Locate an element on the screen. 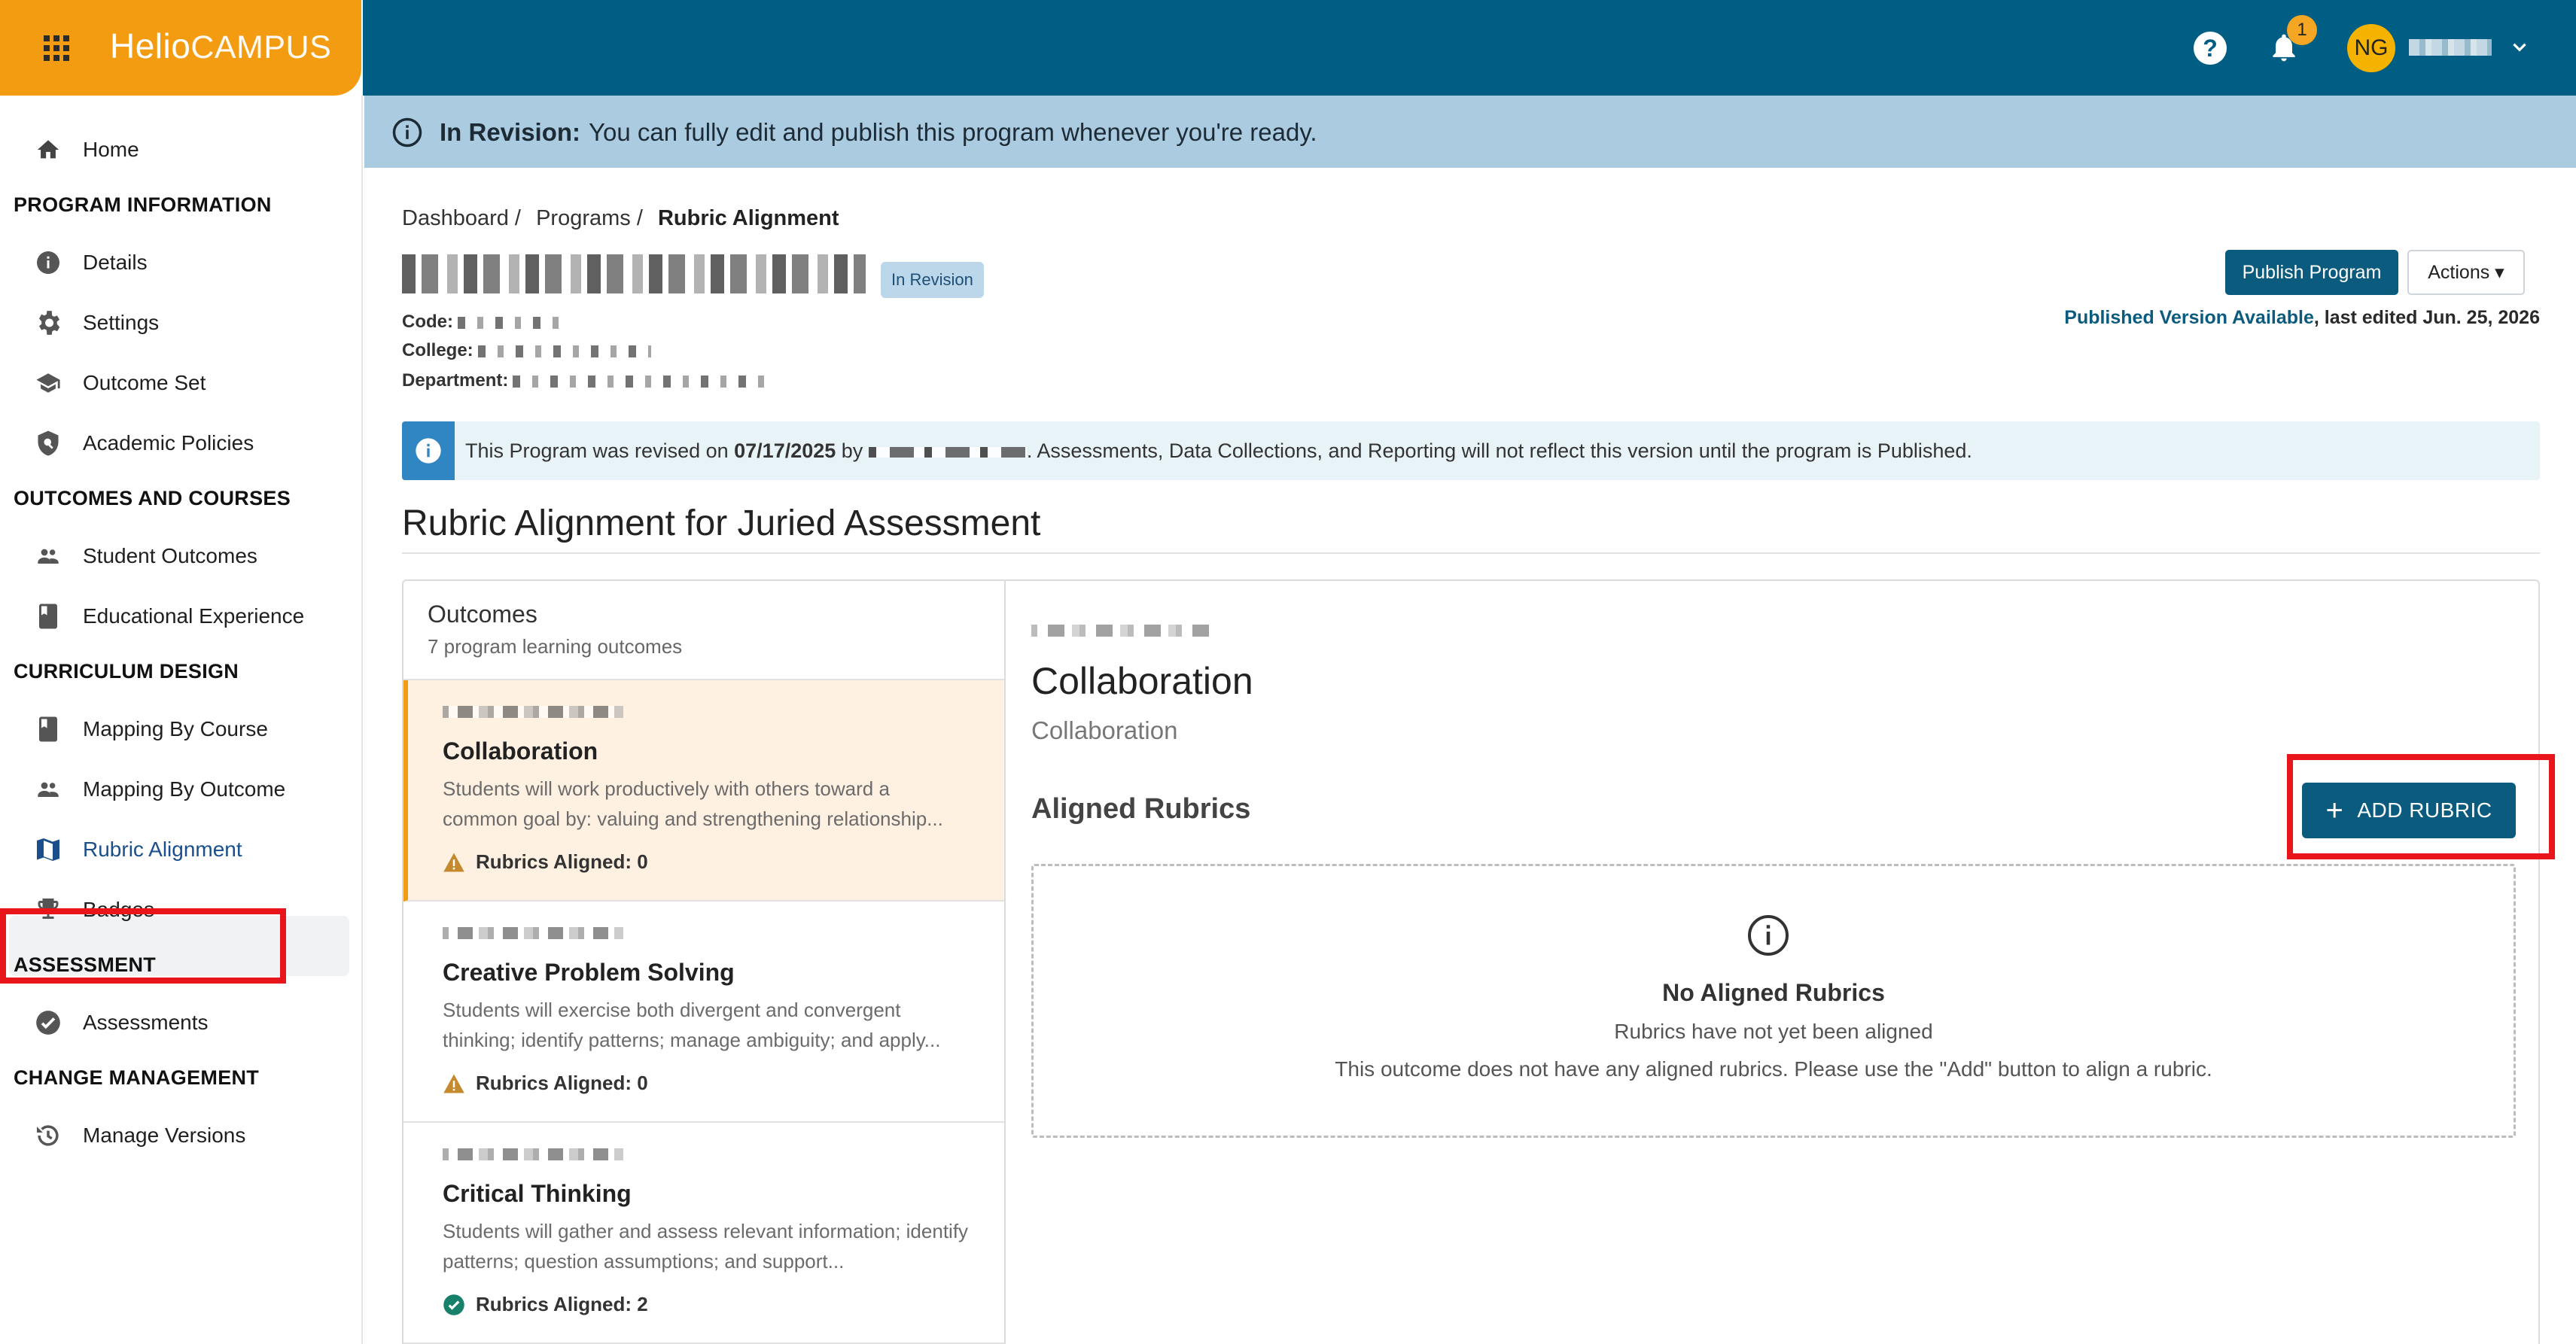  sidebar-item-label: Educational Experience is located at coordinates (194, 616).